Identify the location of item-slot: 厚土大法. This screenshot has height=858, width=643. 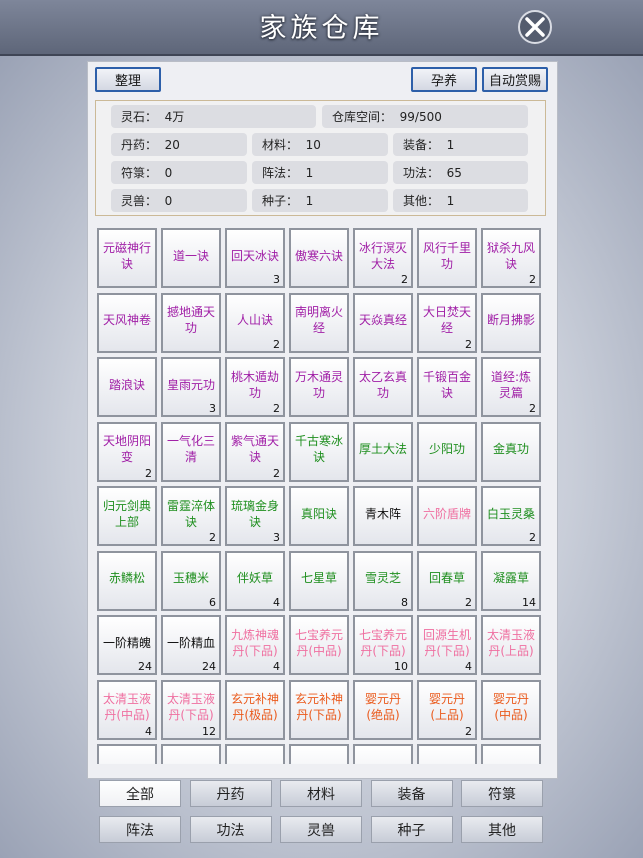
(383, 451).